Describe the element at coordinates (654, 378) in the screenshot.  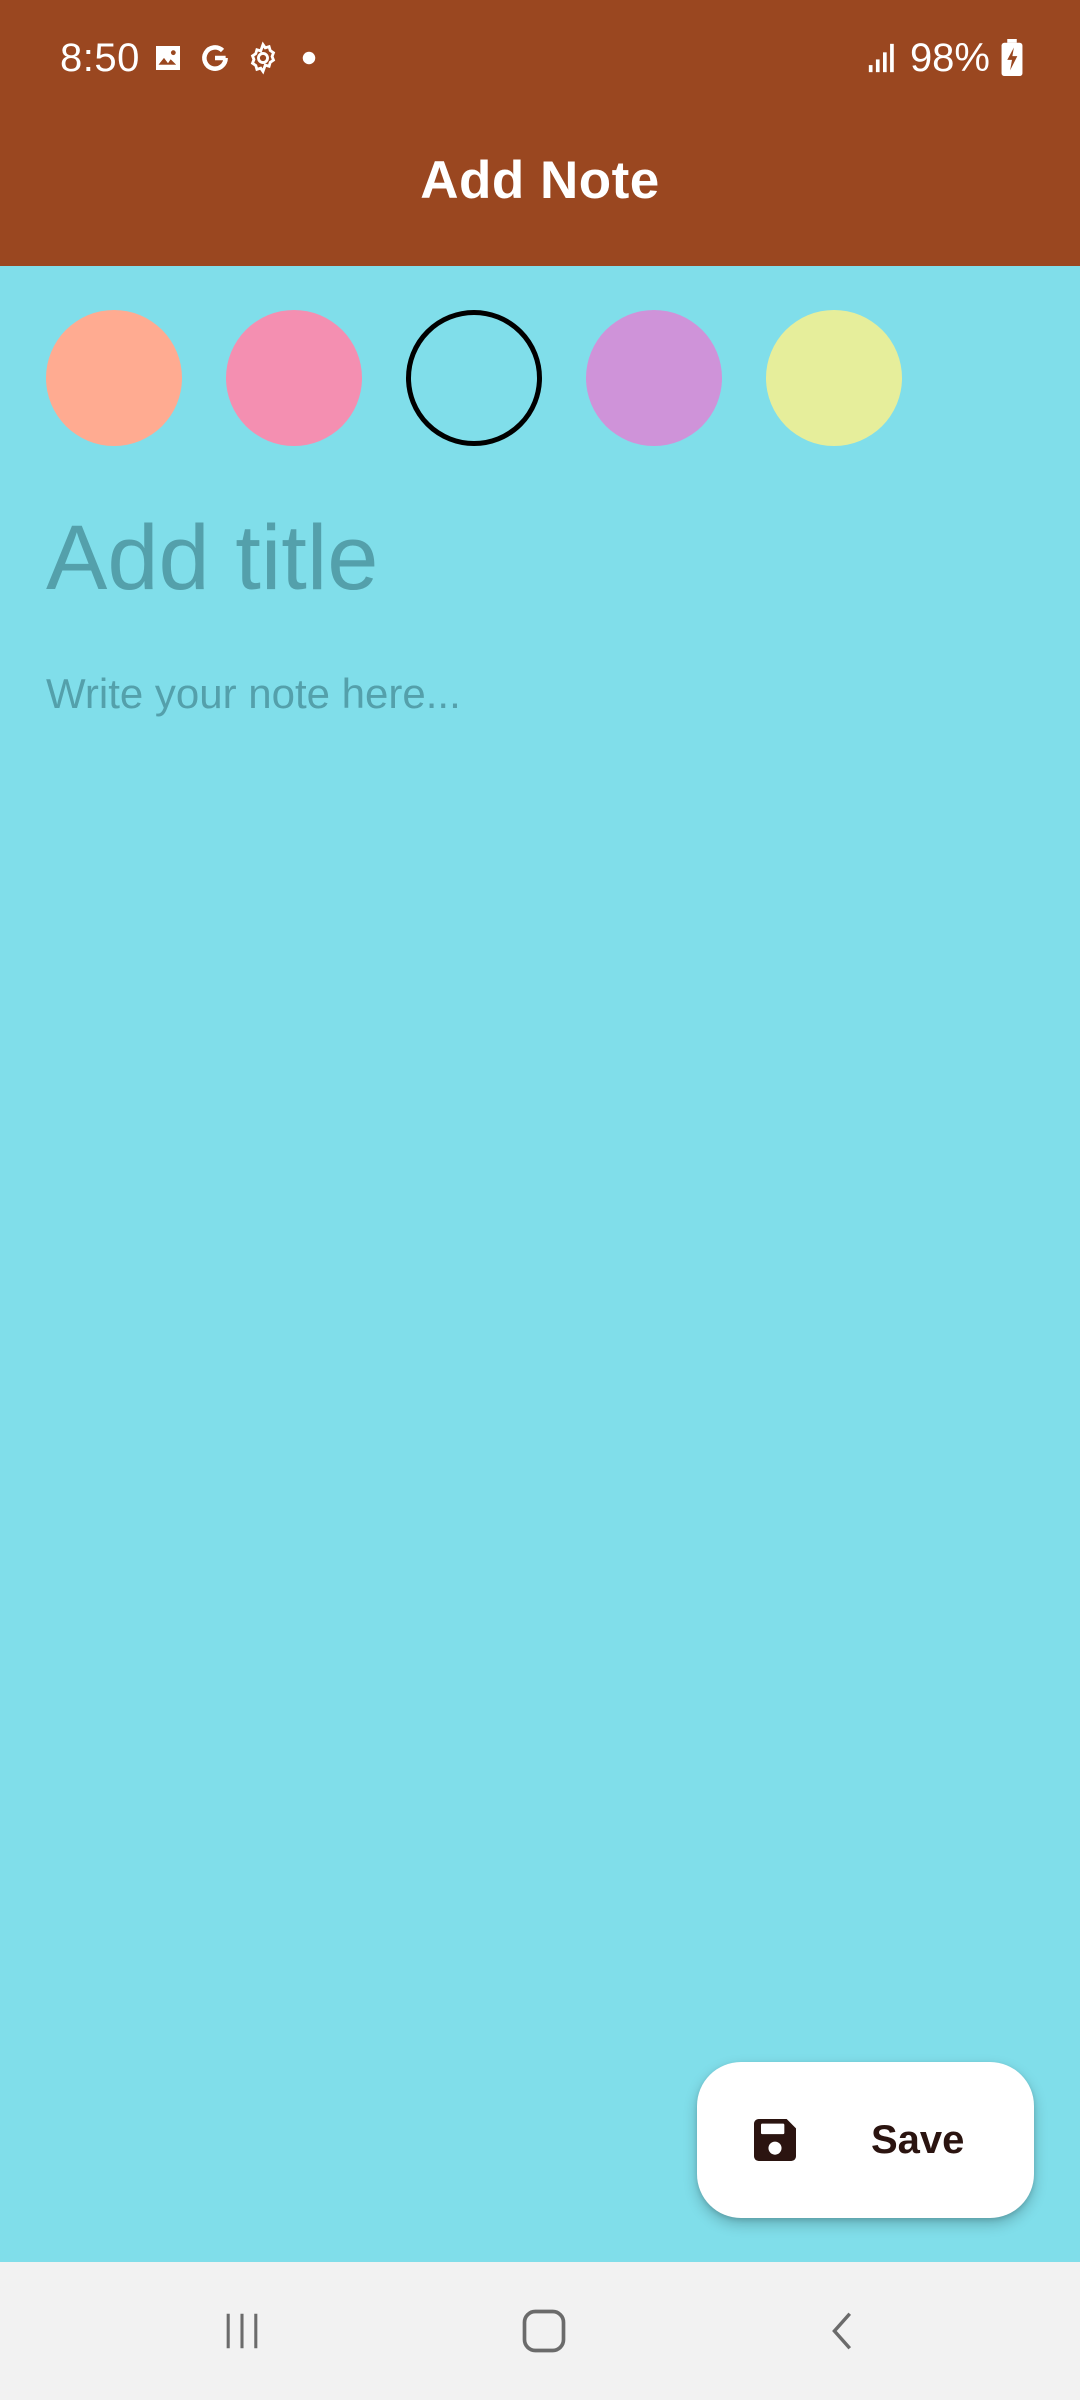
I see `color-swatch-purple` at that location.